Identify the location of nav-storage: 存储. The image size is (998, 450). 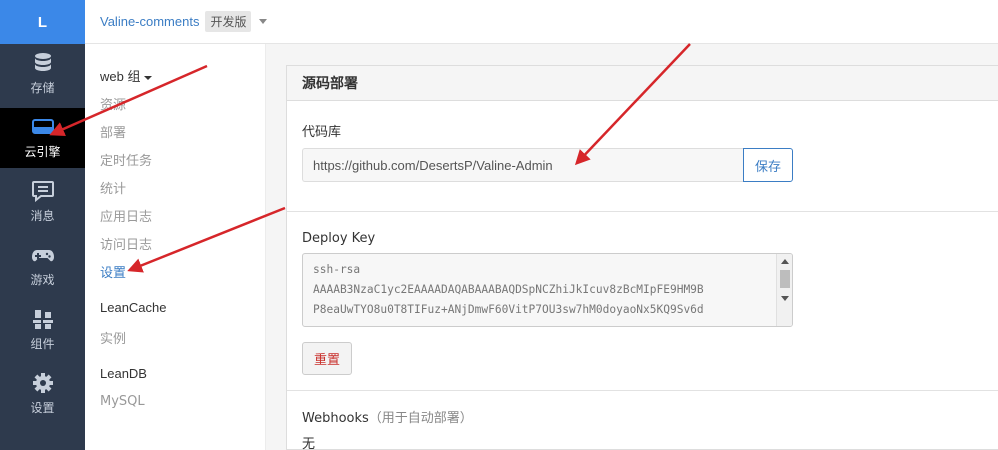
(42, 74).